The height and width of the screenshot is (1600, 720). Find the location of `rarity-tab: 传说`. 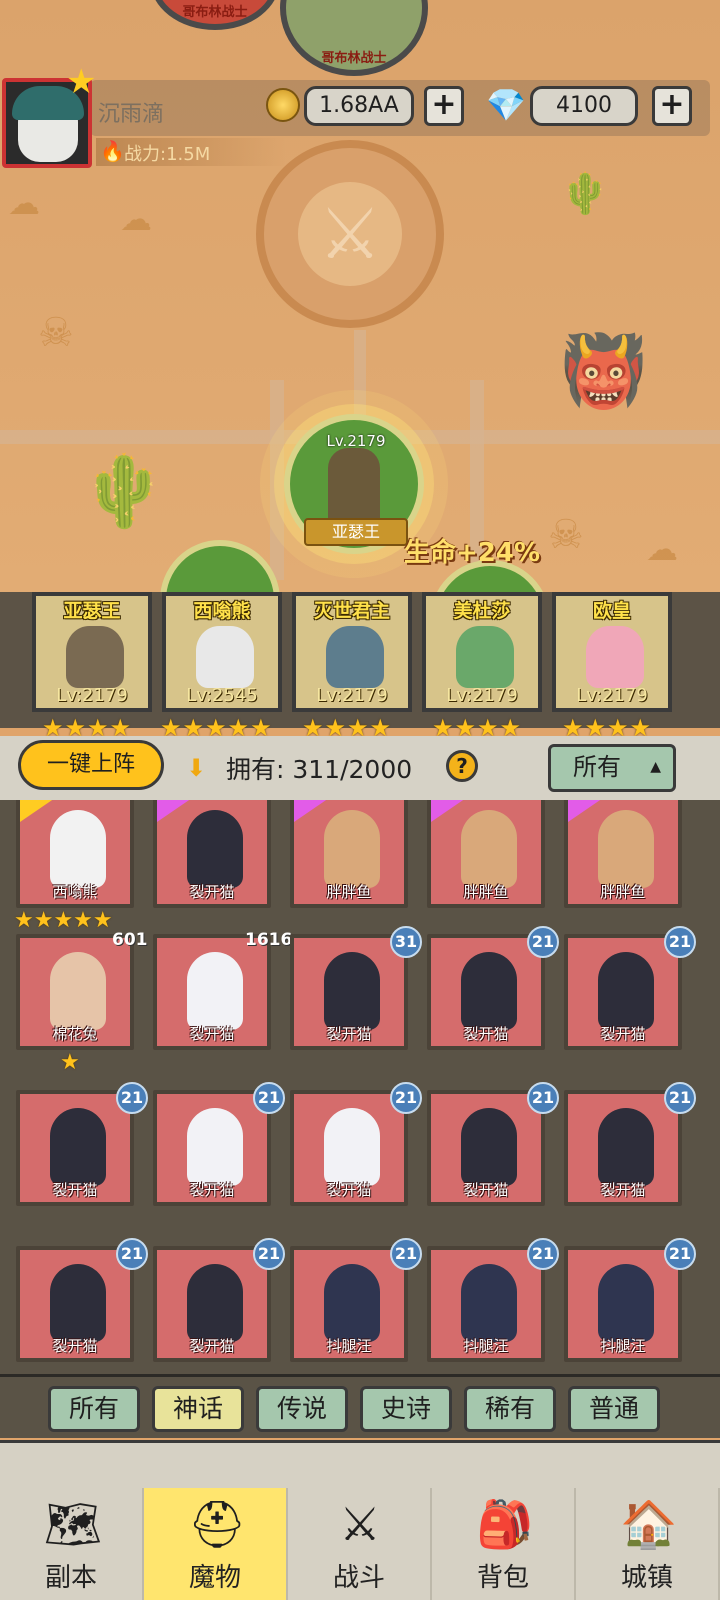

rarity-tab: 传说 is located at coordinates (302, 1409).